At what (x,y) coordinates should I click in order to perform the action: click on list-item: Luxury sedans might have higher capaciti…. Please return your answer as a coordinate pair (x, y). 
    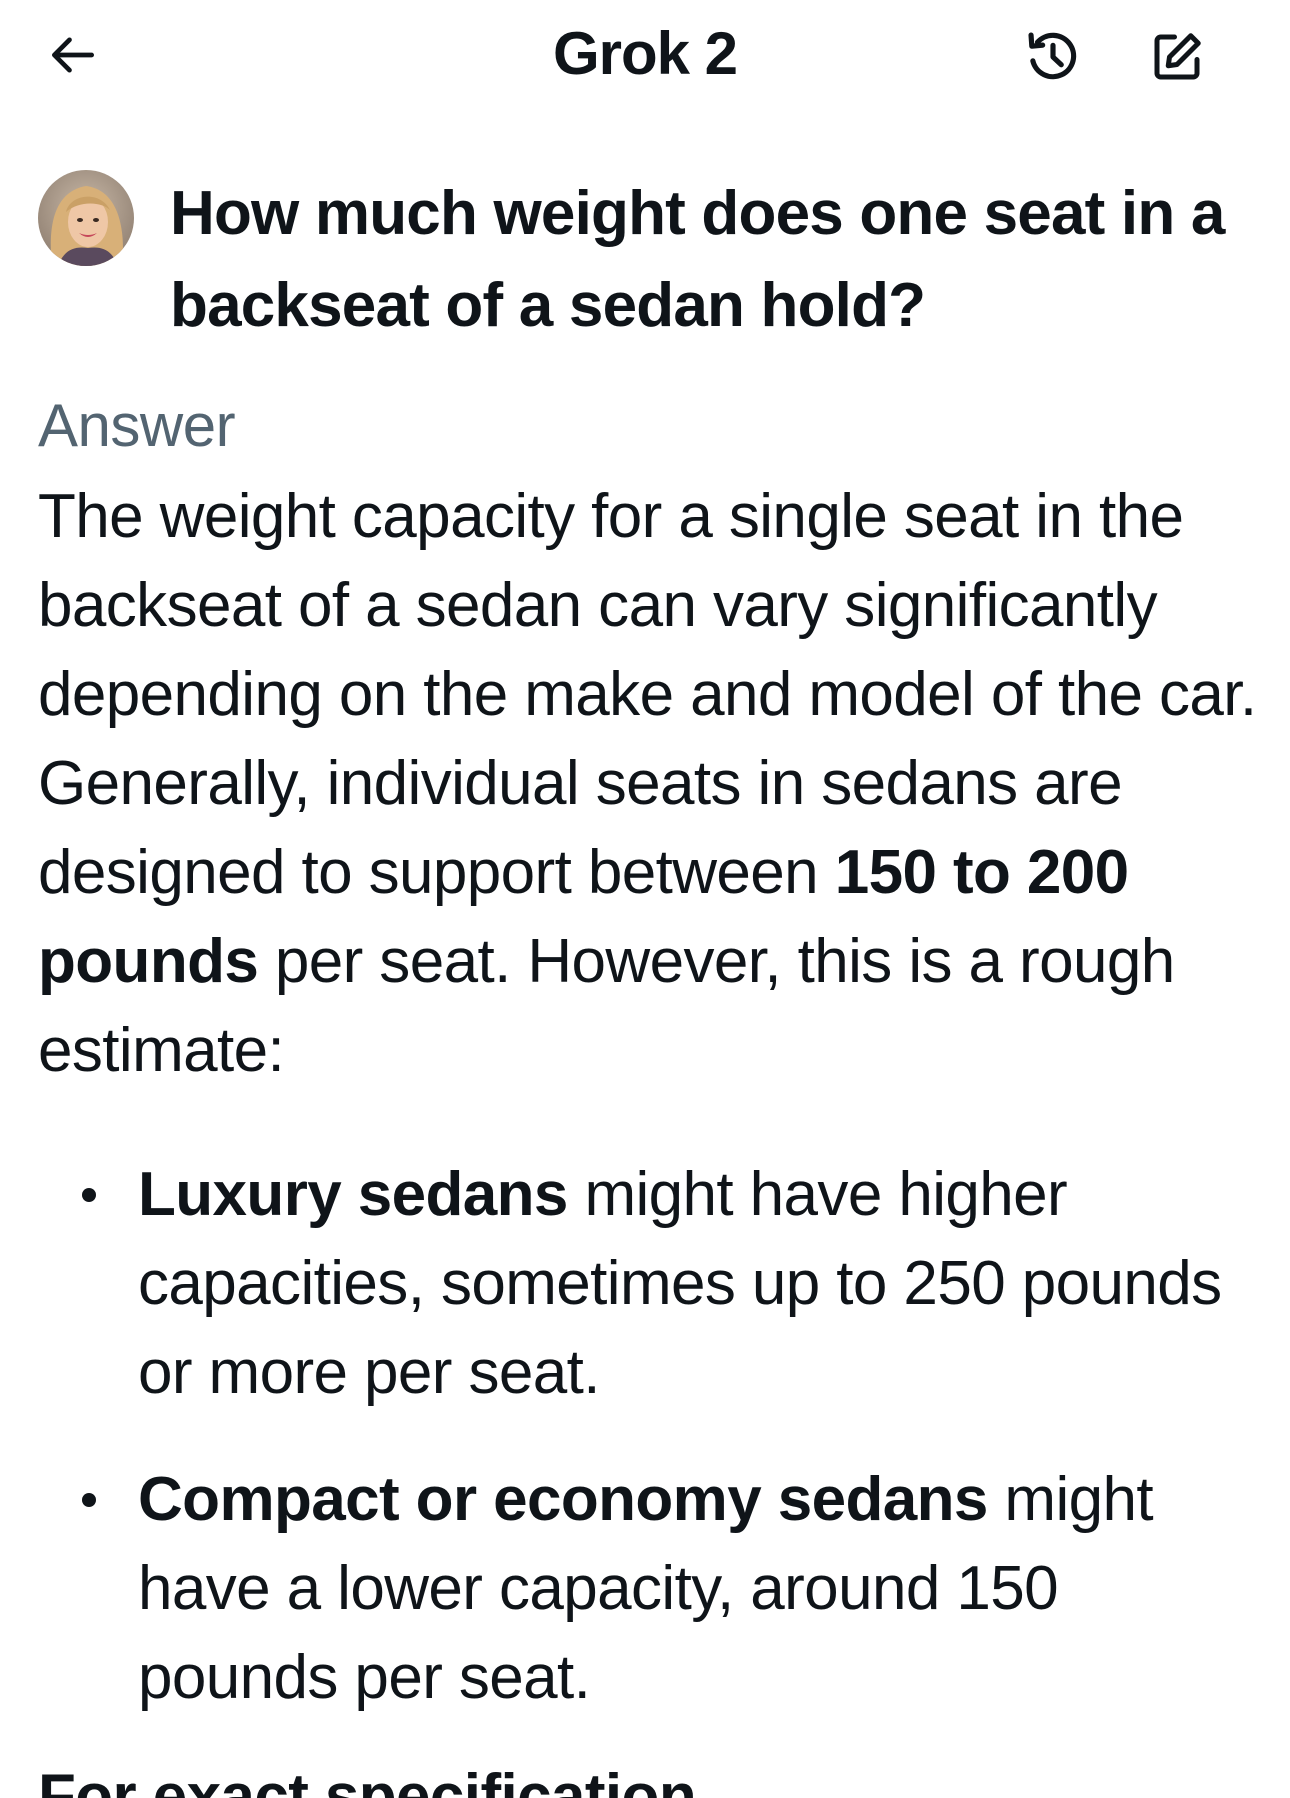
    Looking at the image, I should click on (648, 1283).